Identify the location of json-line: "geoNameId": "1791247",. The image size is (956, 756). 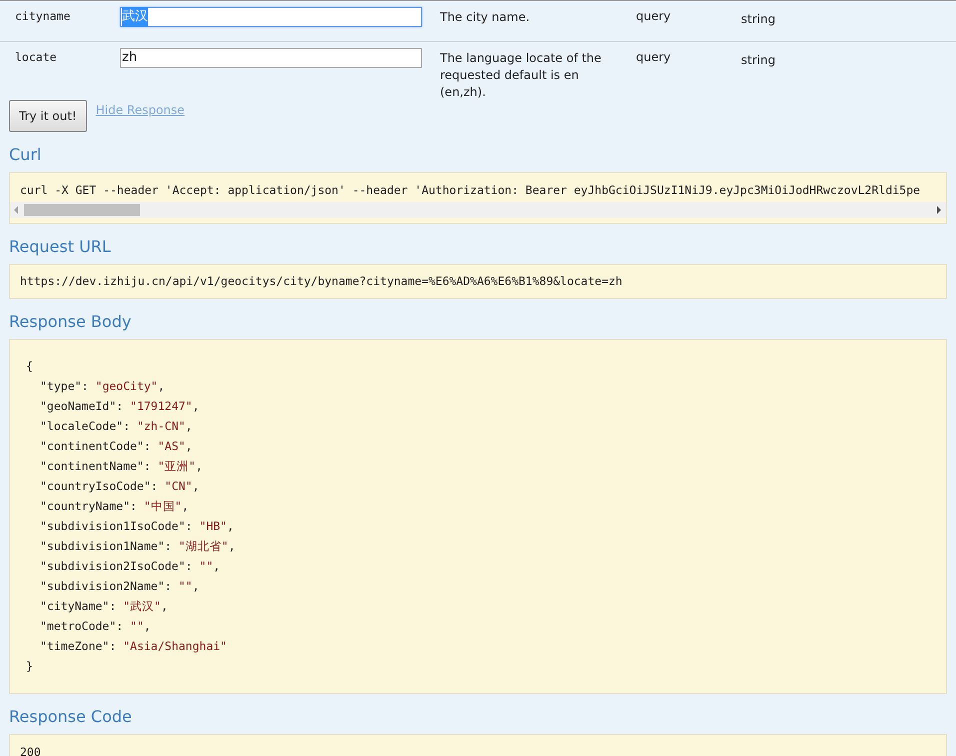
(119, 406).